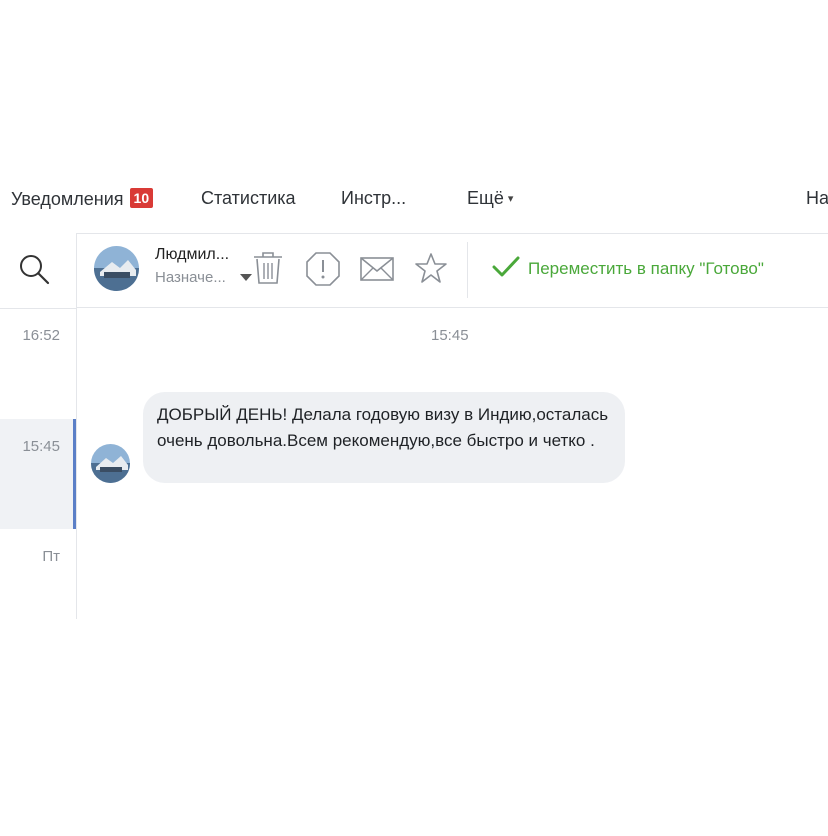  I want to click on nav-more-label: Ещё, so click(485, 198).